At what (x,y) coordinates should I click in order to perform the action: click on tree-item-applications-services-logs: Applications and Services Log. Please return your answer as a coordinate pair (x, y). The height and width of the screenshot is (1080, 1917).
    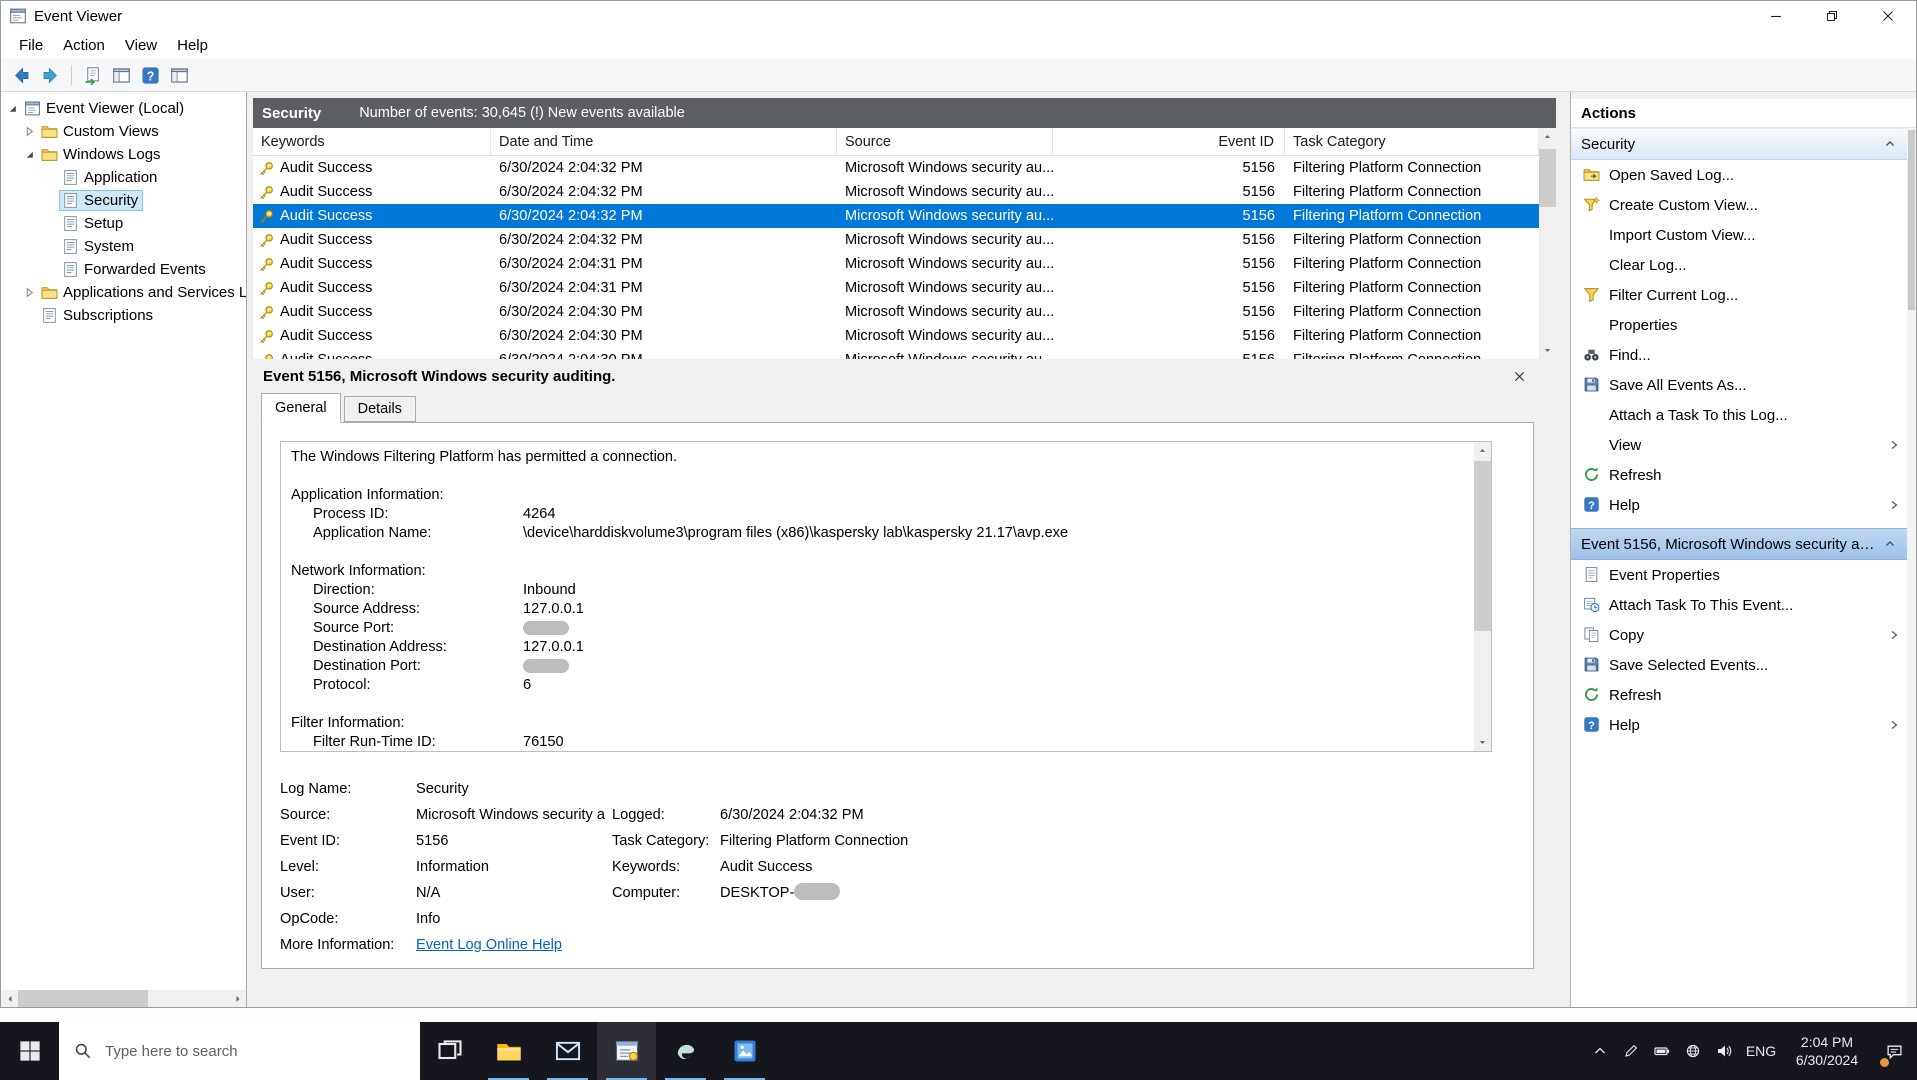
    Looking at the image, I should click on (123, 292).